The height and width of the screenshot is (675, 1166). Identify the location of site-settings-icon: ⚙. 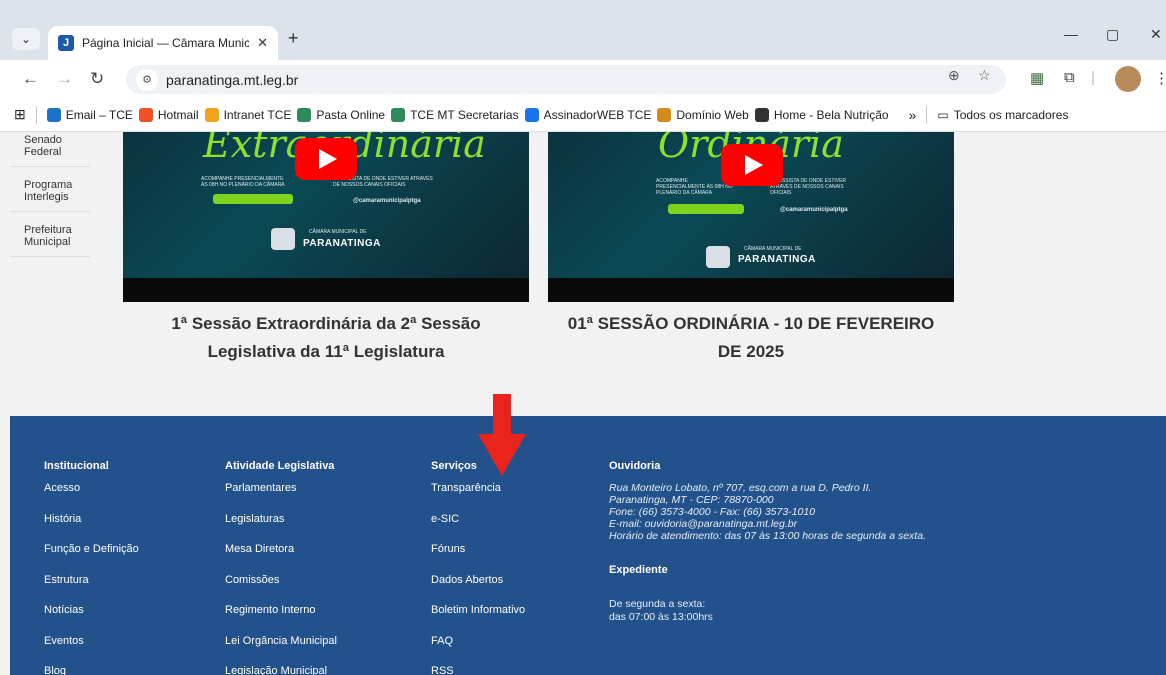
(147, 79).